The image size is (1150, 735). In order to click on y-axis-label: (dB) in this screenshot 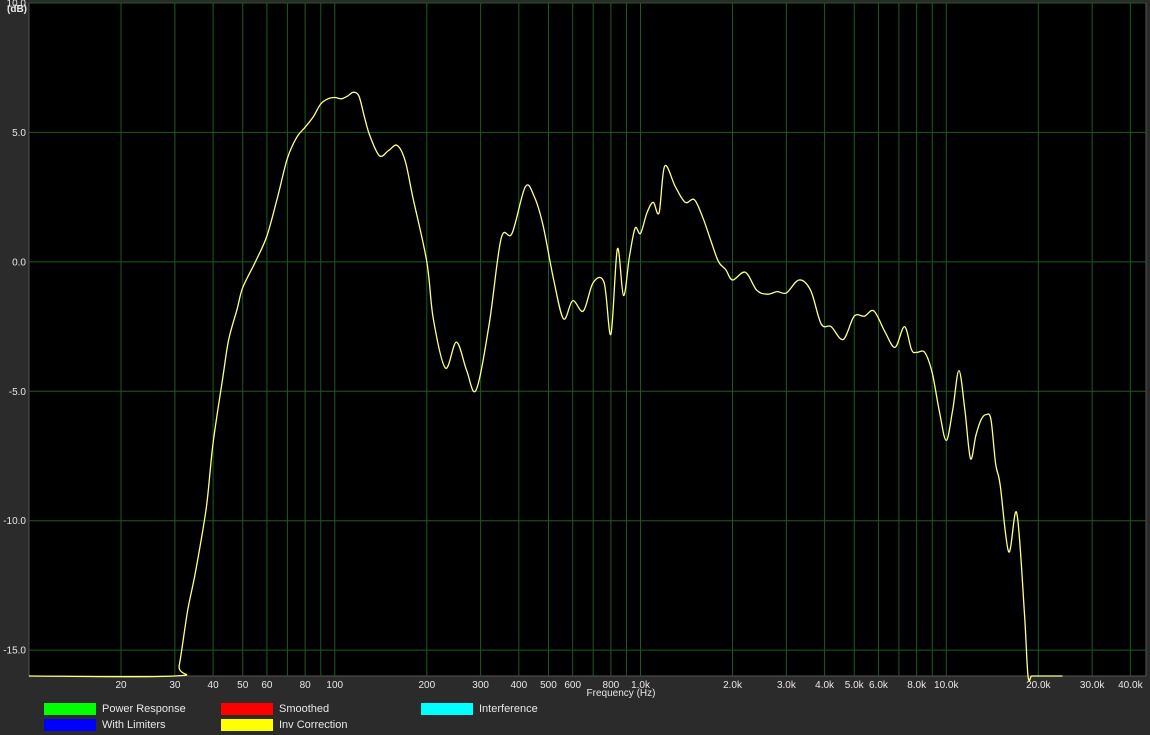, I will do `click(17, 9)`.